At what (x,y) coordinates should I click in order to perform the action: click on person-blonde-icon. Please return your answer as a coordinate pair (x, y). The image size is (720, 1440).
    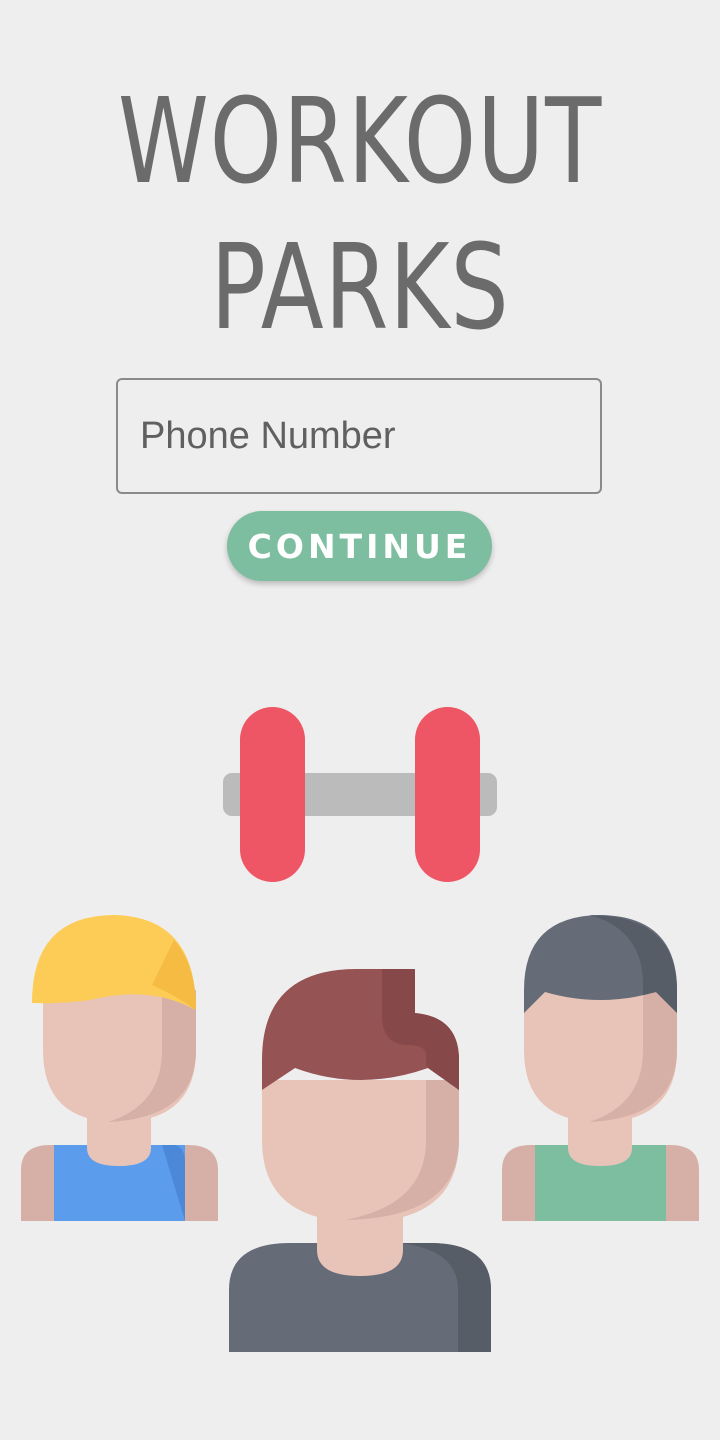
    Looking at the image, I should click on (119, 1068).